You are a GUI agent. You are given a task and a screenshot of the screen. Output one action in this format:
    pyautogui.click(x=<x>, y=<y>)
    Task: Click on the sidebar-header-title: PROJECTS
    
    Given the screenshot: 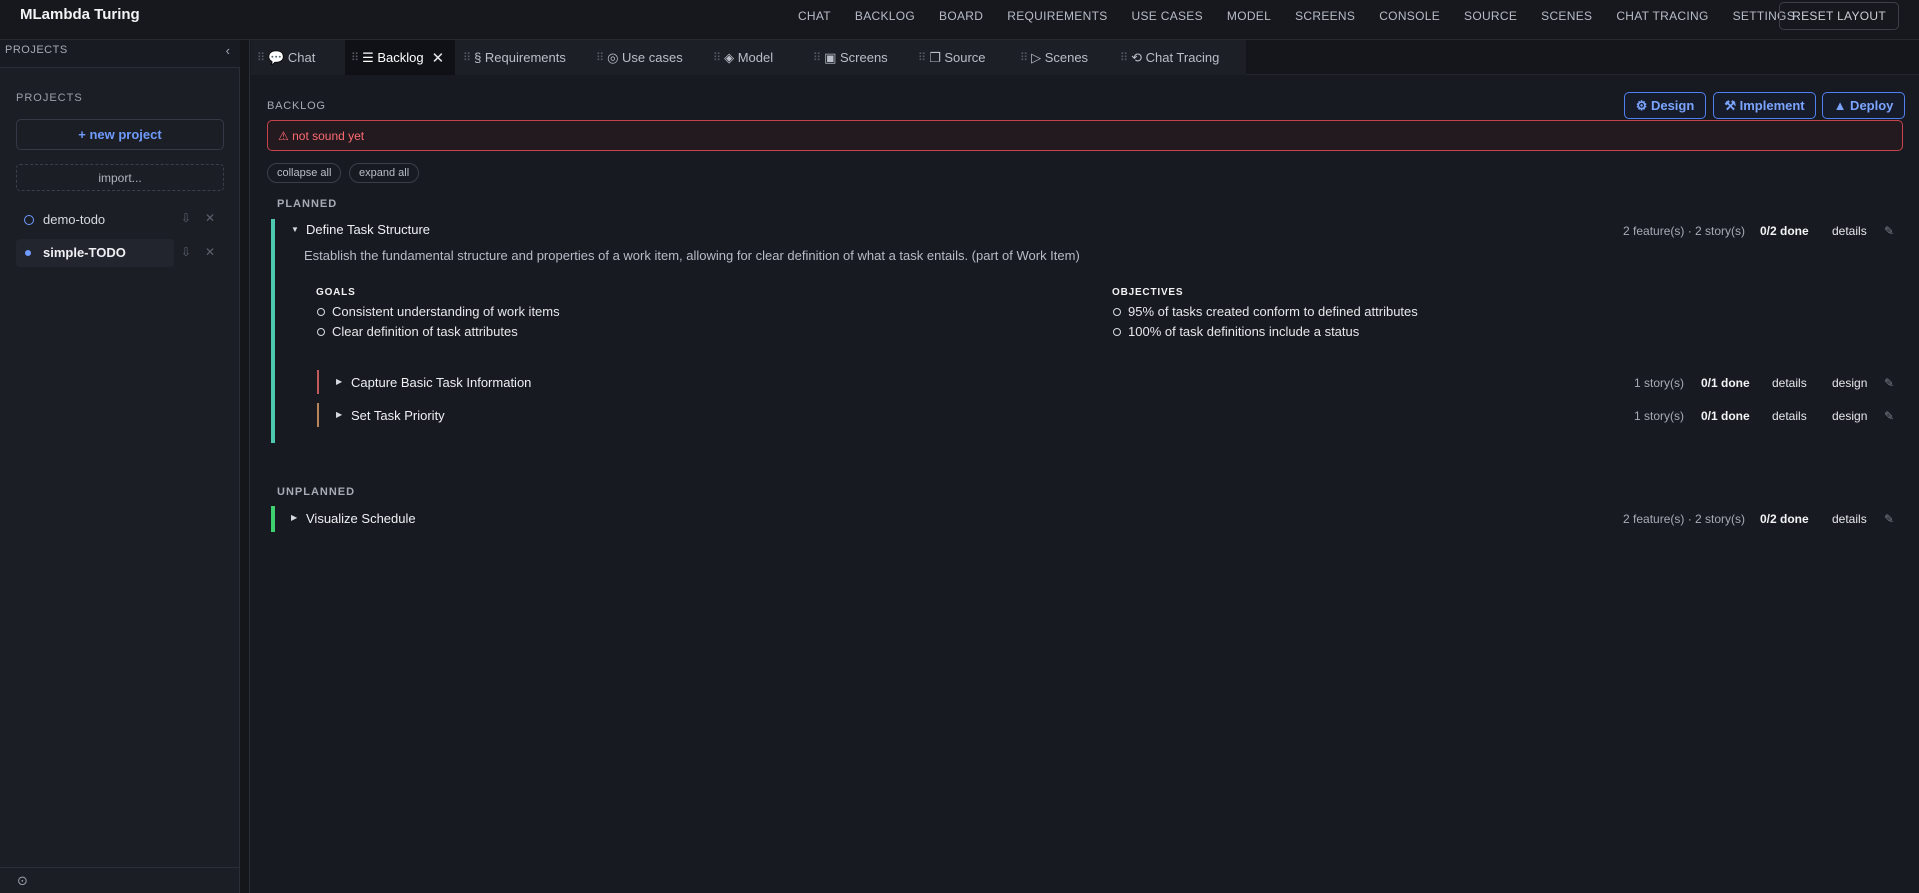 What is the action you would take?
    pyautogui.click(x=36, y=50)
    